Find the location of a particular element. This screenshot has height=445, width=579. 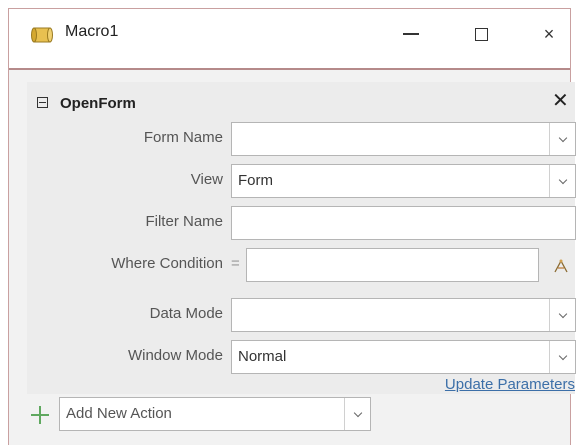

window-mode-dropdown: Normal is located at coordinates (403, 357).